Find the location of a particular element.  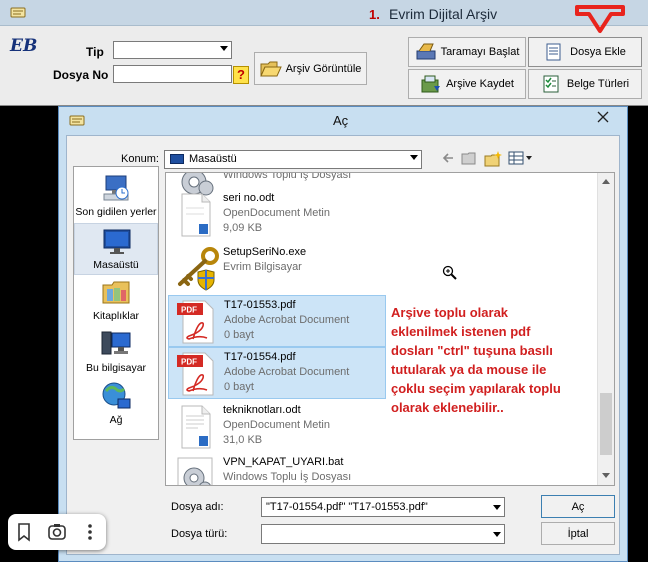

arsive-kaydet-button: Arşive Kaydet is located at coordinates (467, 84).